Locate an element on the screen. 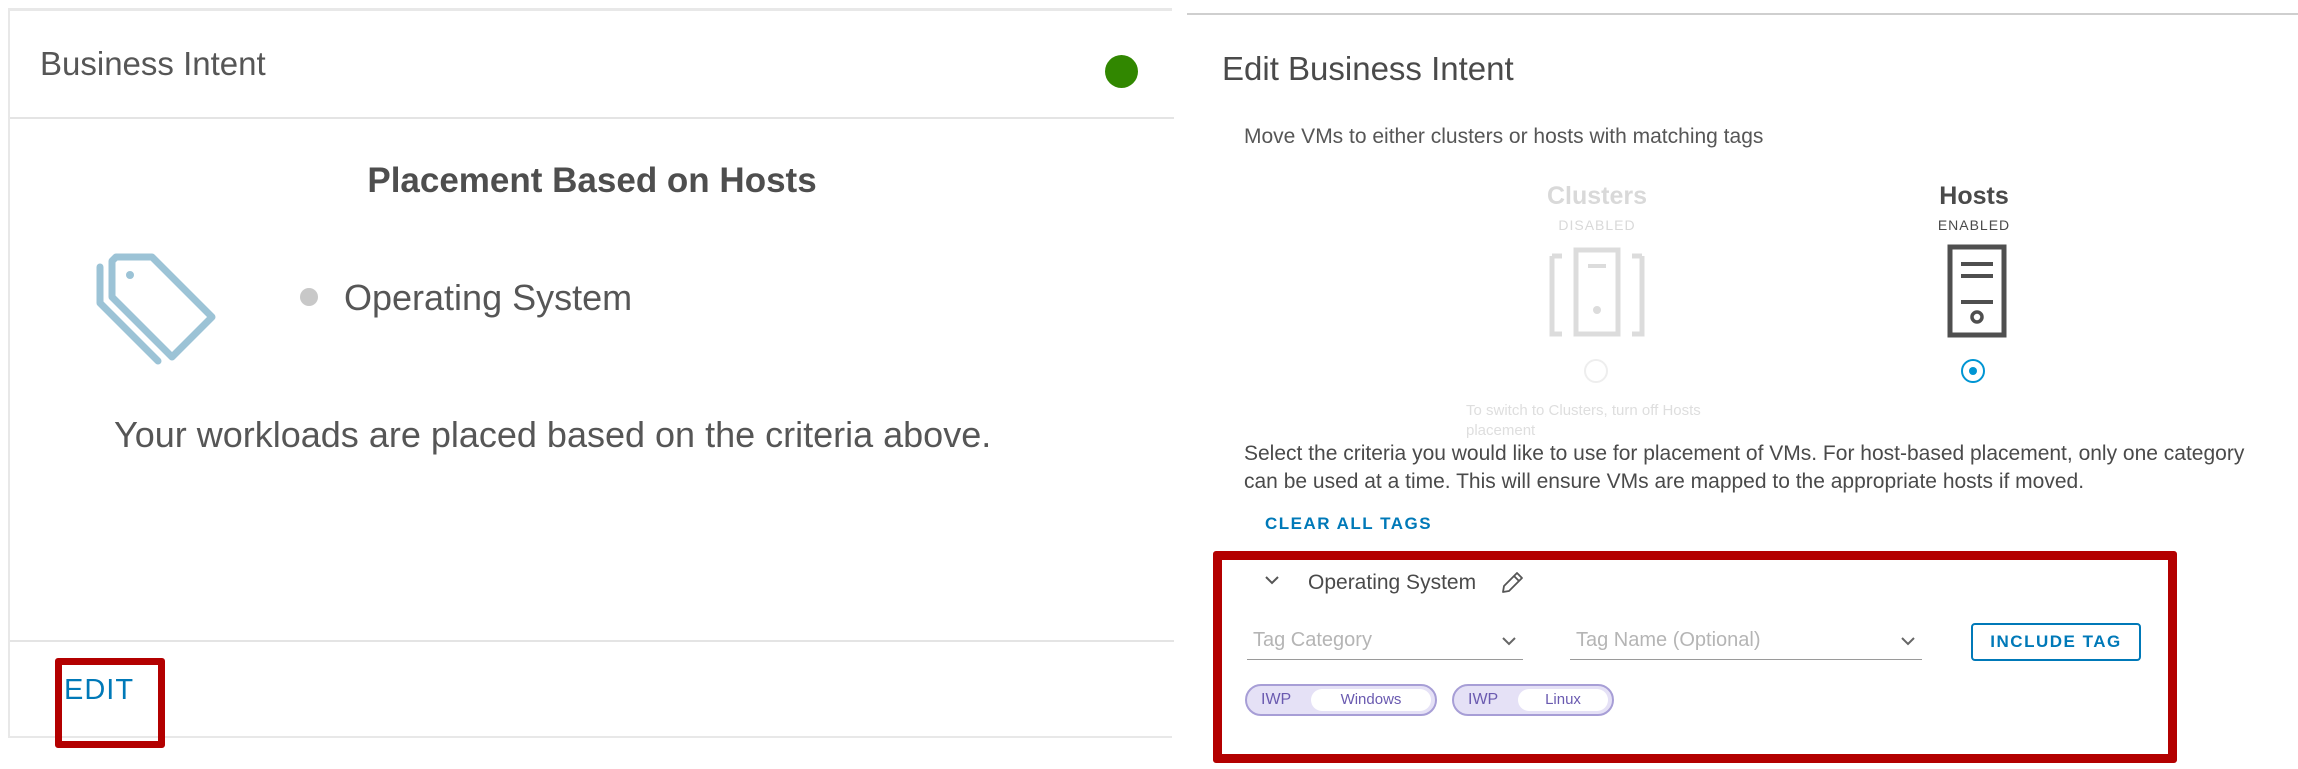  card-title: Business Intent is located at coordinates (153, 63).